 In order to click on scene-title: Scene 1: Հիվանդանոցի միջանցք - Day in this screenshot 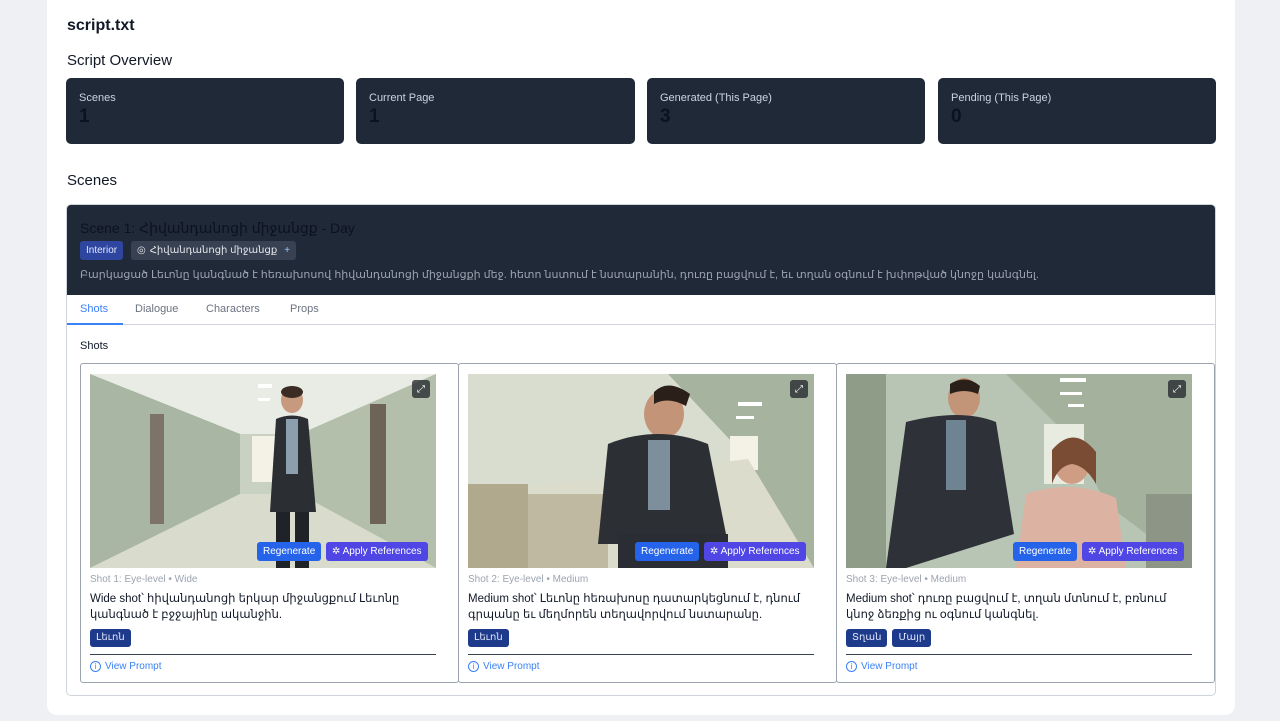, I will do `click(217, 228)`.